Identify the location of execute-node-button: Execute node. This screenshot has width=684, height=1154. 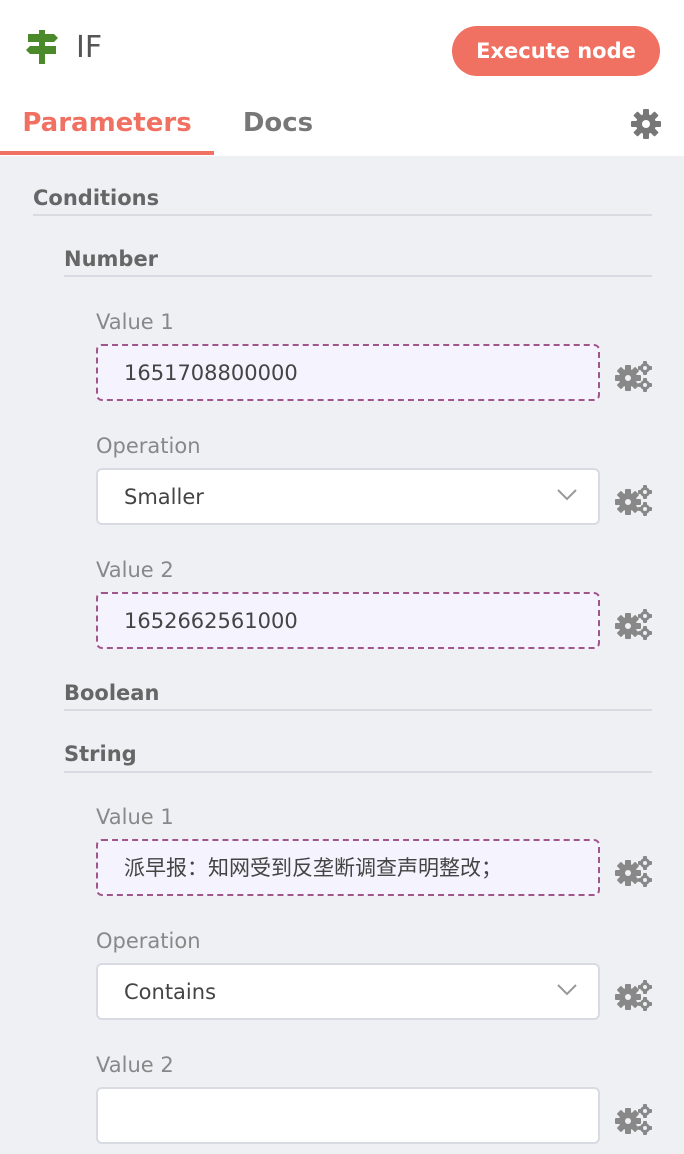
(556, 51).